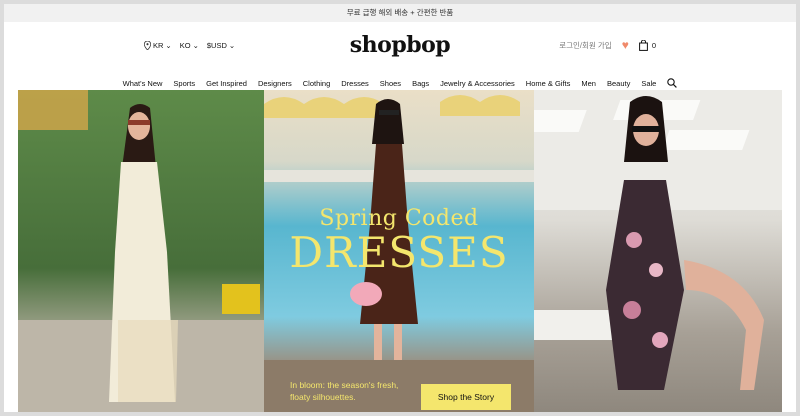 The image size is (800, 416). I want to click on nav-item-dresses: Dresses, so click(355, 83).